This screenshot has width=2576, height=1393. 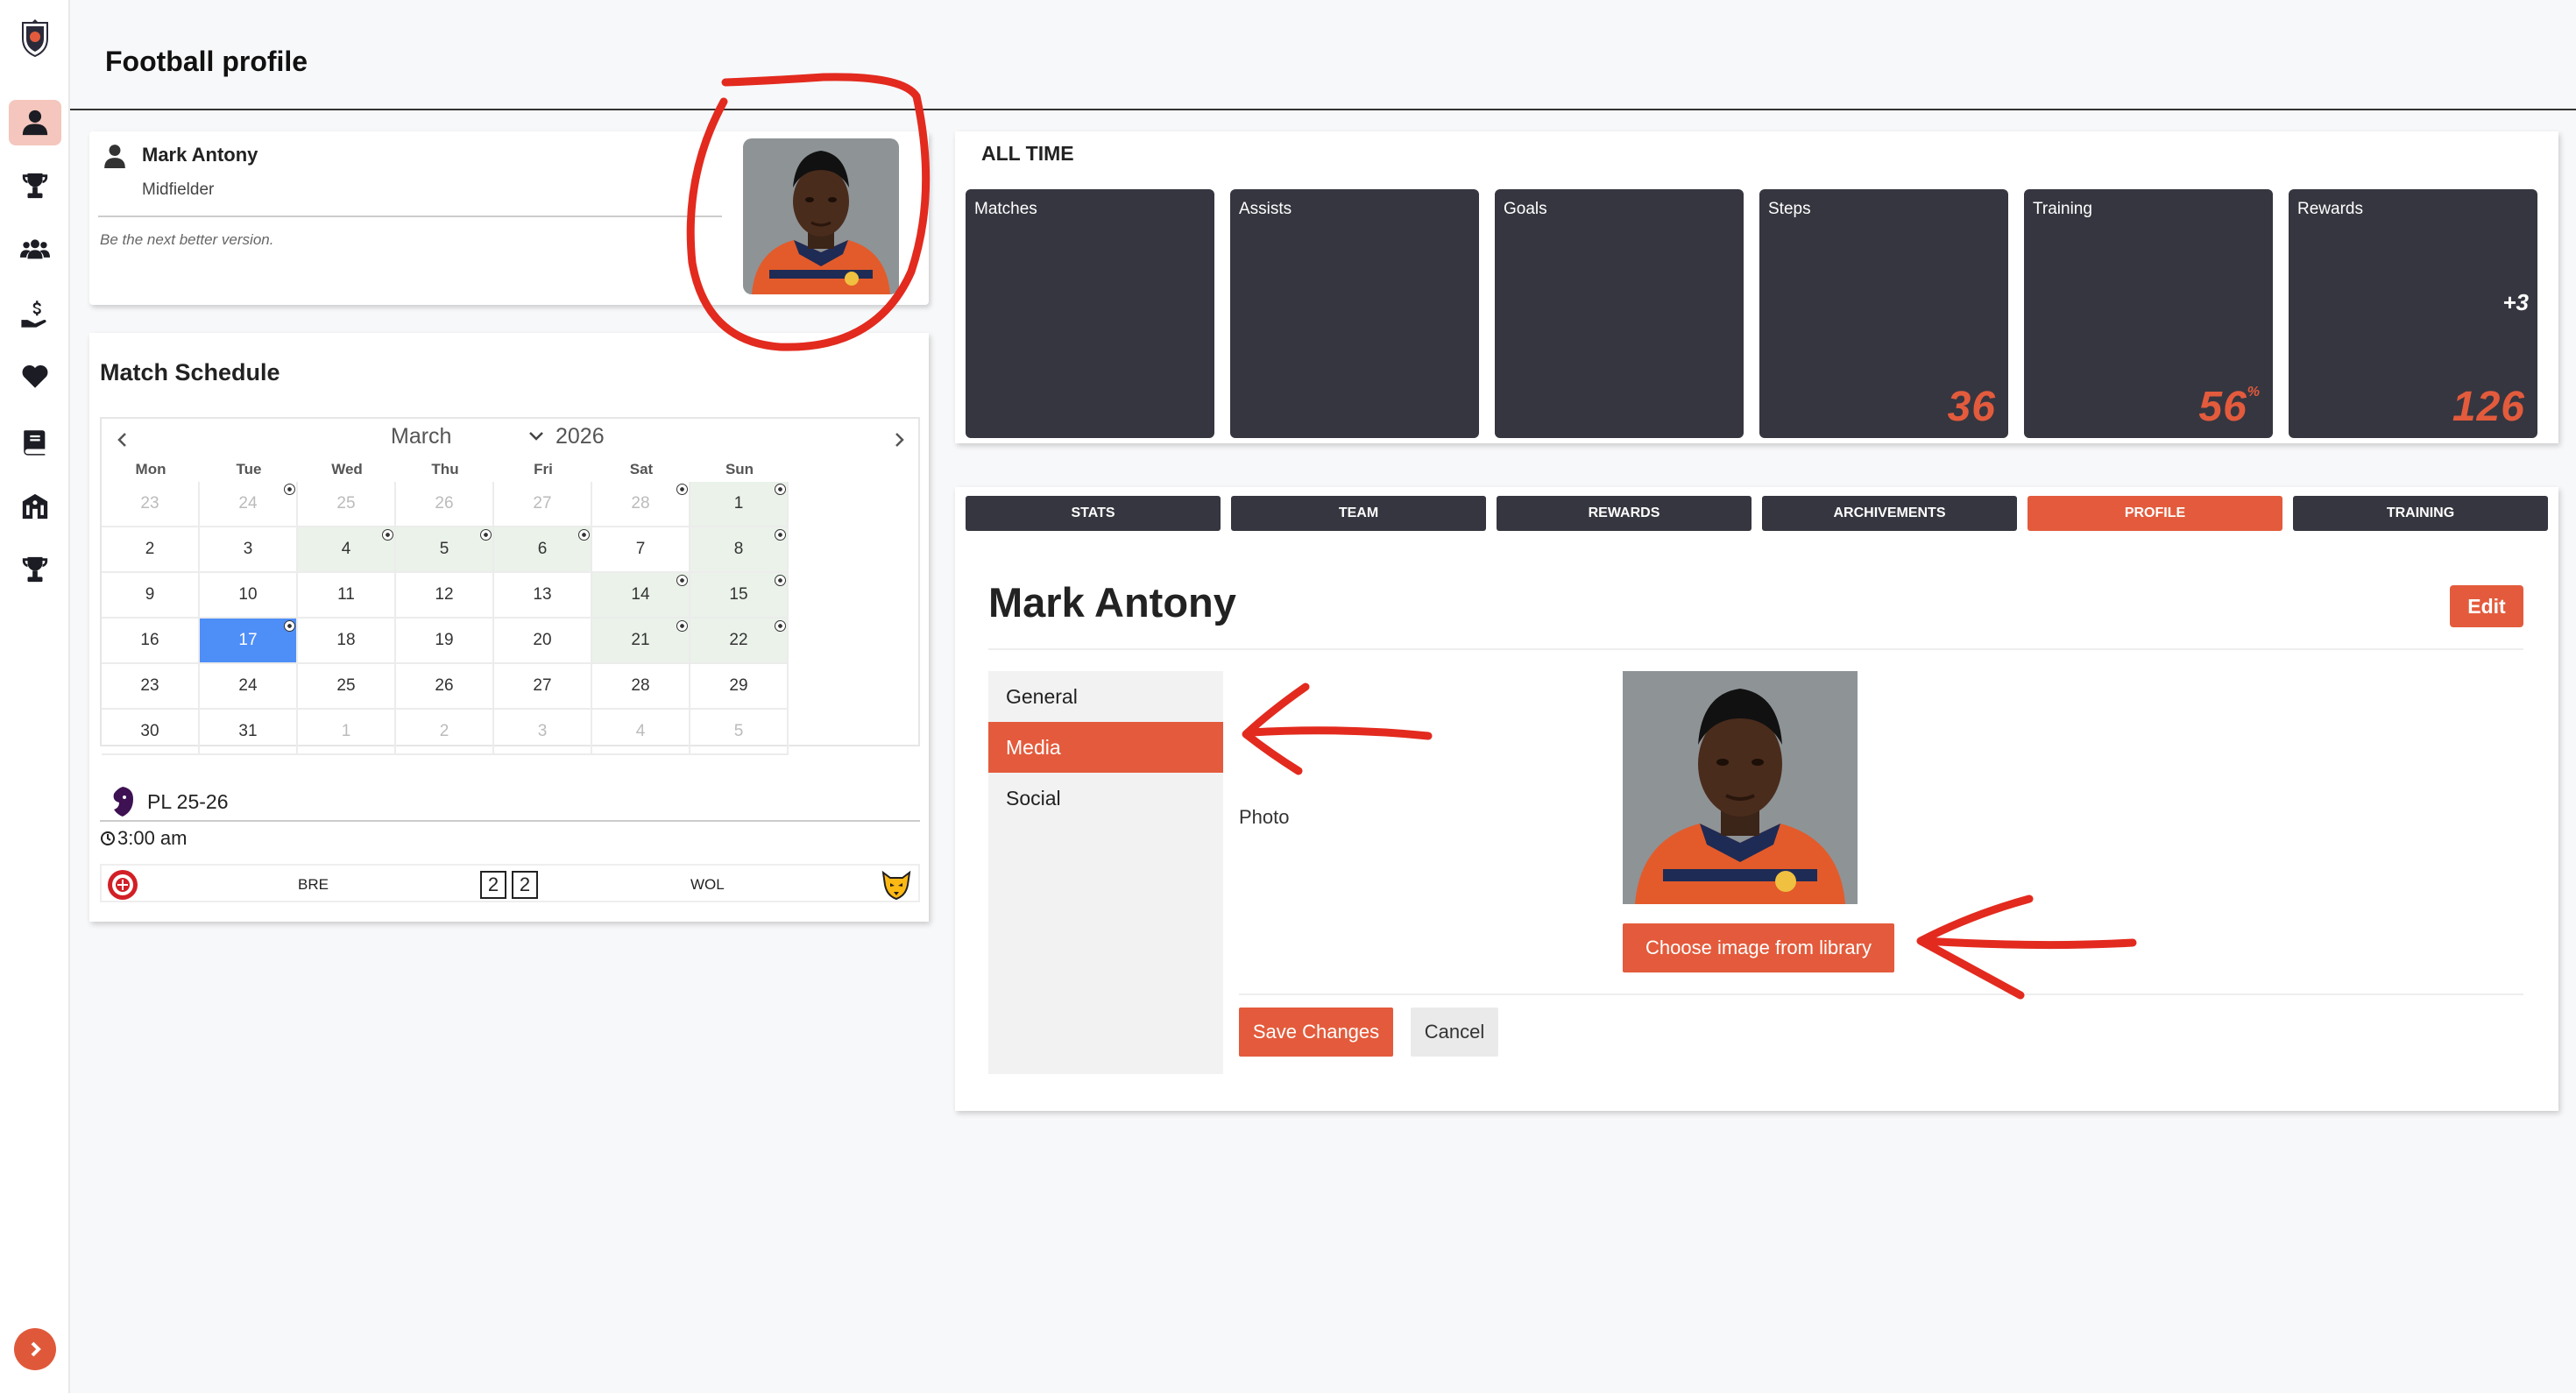 I want to click on match-row: BRE 2 2 WOL, so click(x=510, y=883).